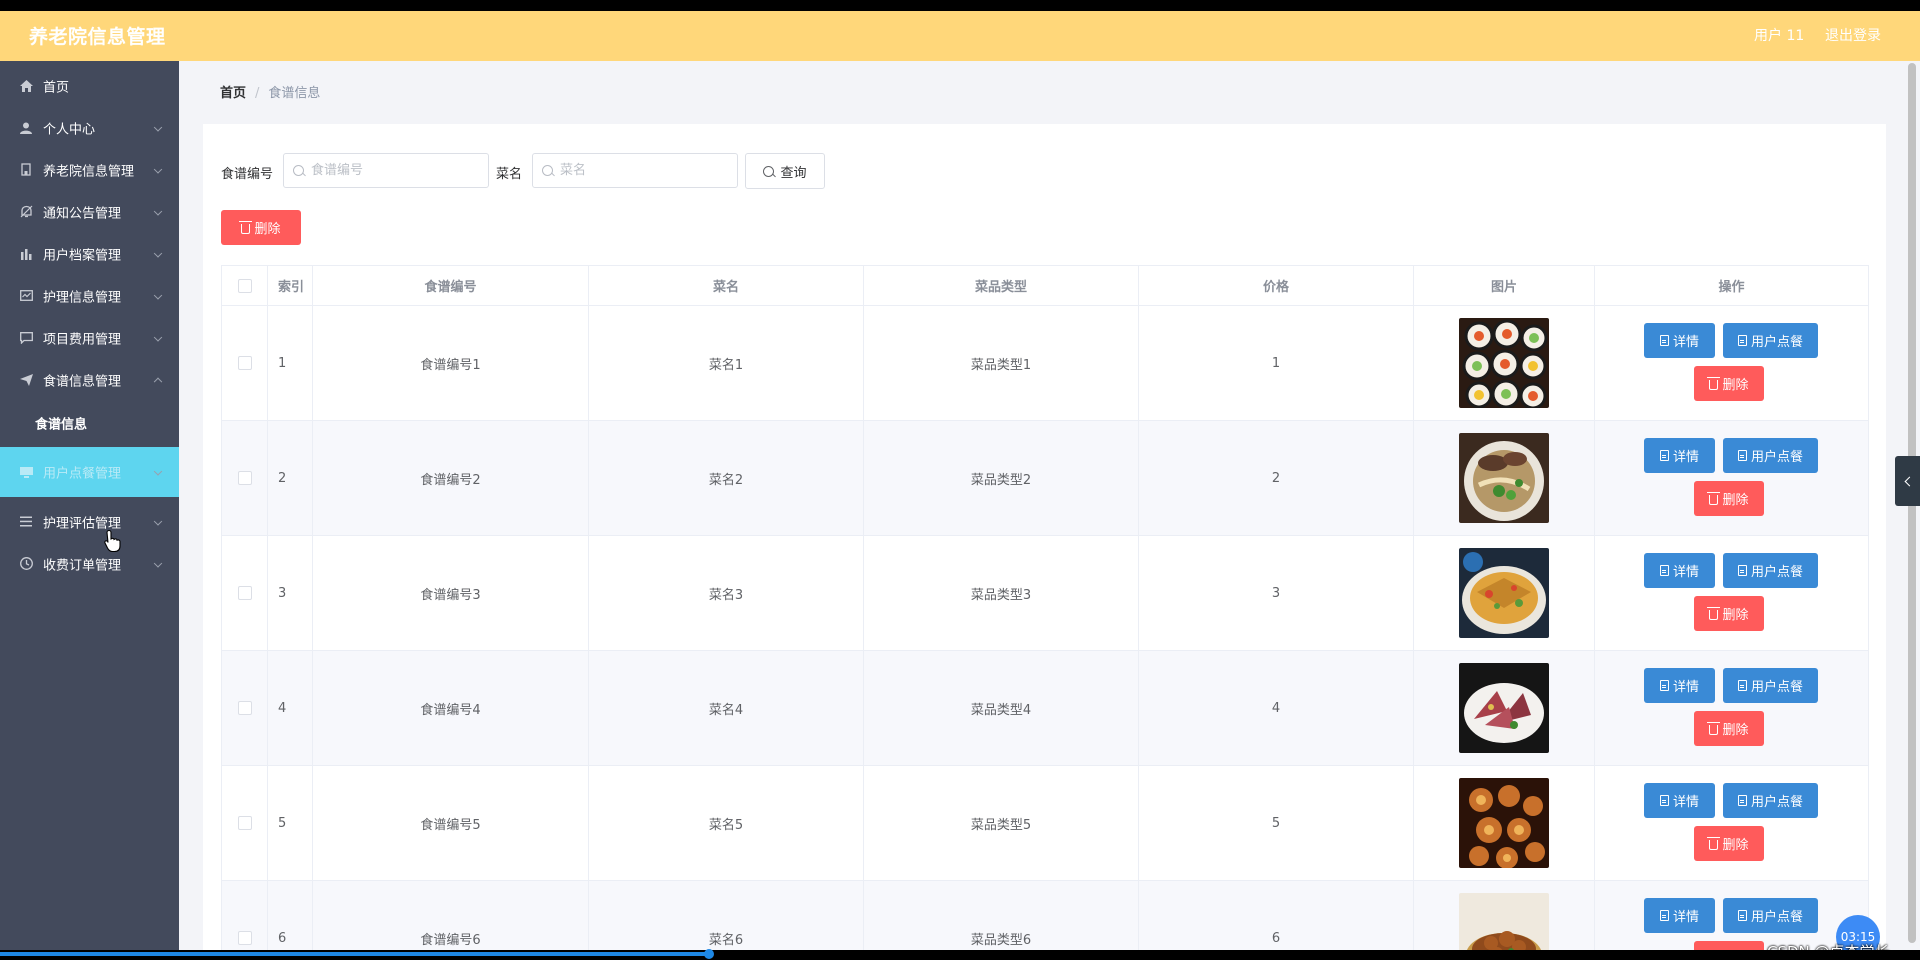  I want to click on breadcrumb-home: 首页, so click(233, 93).